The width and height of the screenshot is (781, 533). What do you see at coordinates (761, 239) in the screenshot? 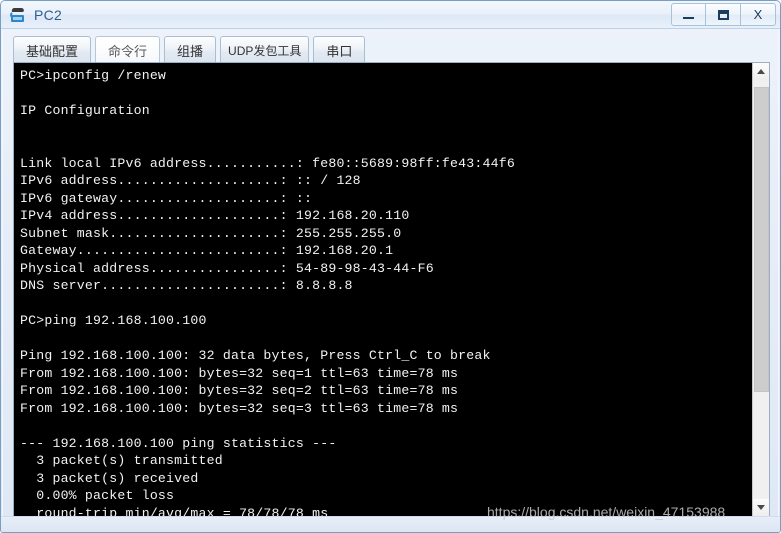
I see `scrollbar-thumb` at bounding box center [761, 239].